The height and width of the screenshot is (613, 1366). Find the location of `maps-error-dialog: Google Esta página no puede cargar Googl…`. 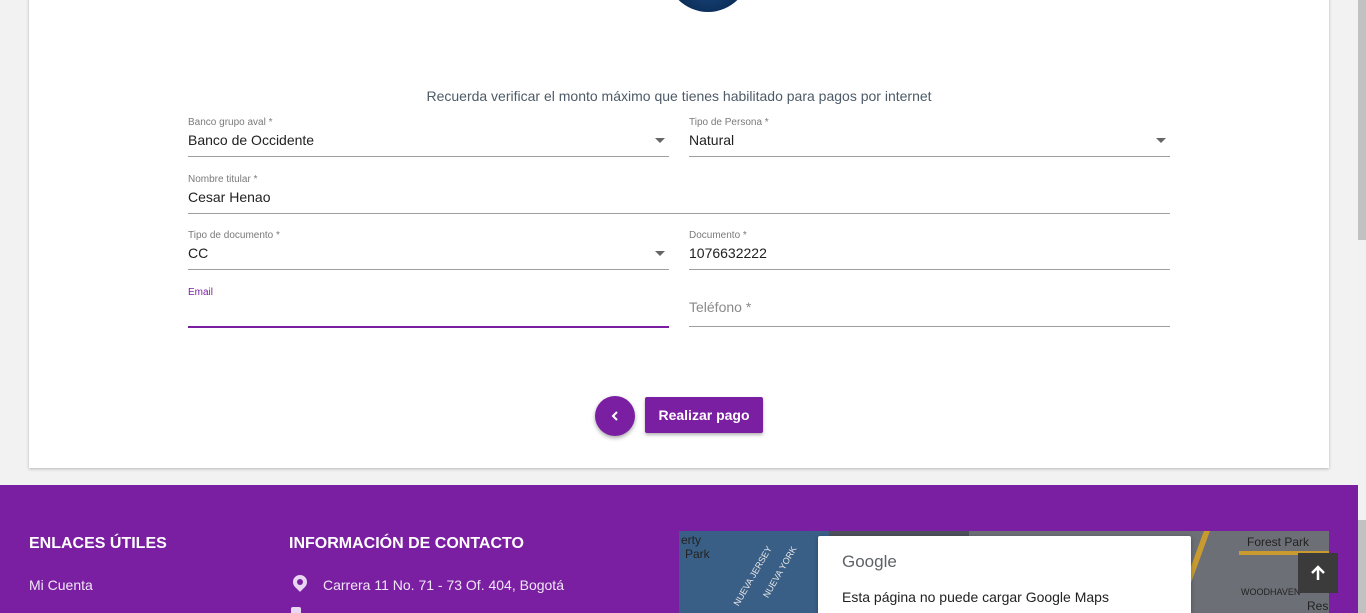

maps-error-dialog: Google Esta página no puede cargar Googl… is located at coordinates (1004, 574).